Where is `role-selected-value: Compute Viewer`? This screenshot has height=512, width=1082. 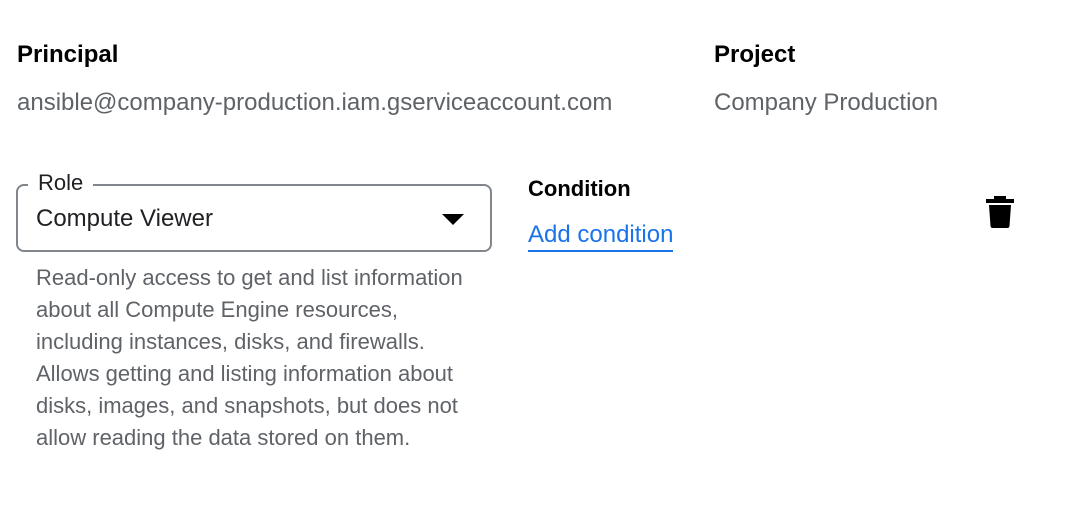 role-selected-value: Compute Viewer is located at coordinates (124, 218).